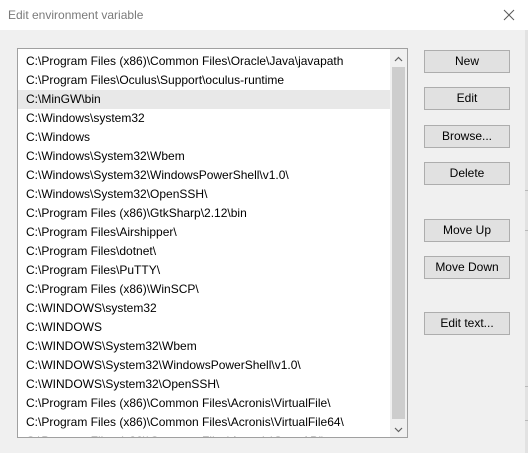 Image resolution: width=528 pixels, height=453 pixels. Describe the element at coordinates (204, 137) in the screenshot. I see `list-item: C:\Windows` at that location.